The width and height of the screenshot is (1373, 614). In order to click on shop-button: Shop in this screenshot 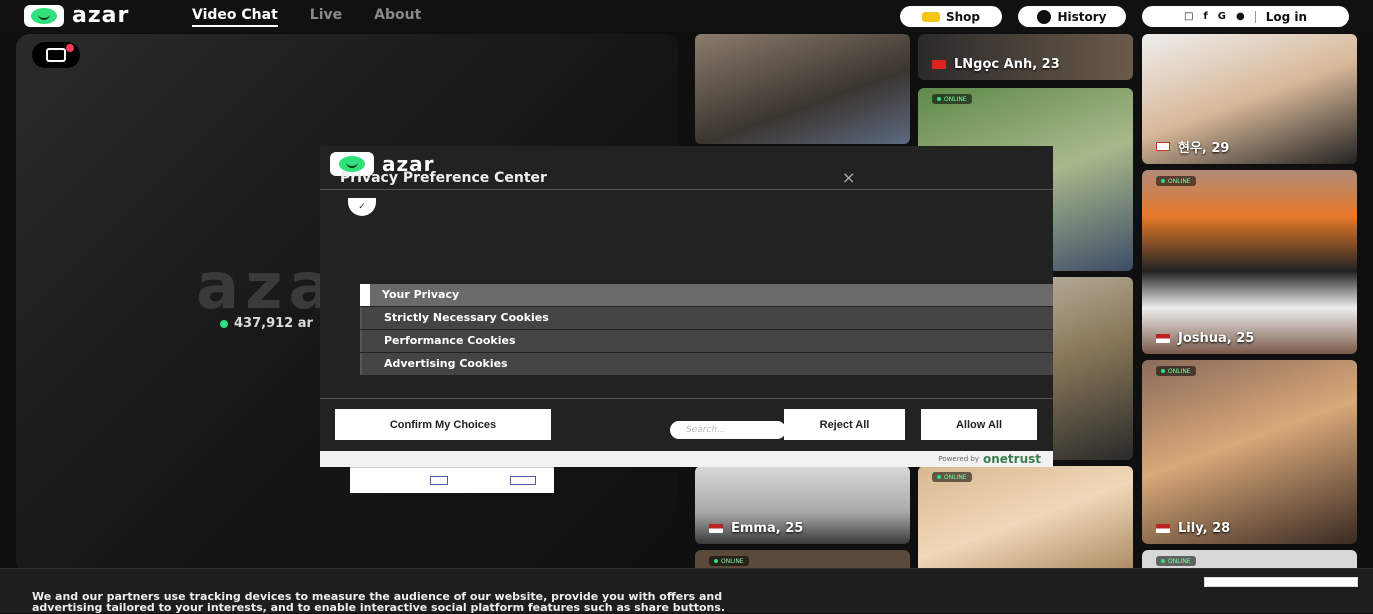, I will do `click(951, 16)`.